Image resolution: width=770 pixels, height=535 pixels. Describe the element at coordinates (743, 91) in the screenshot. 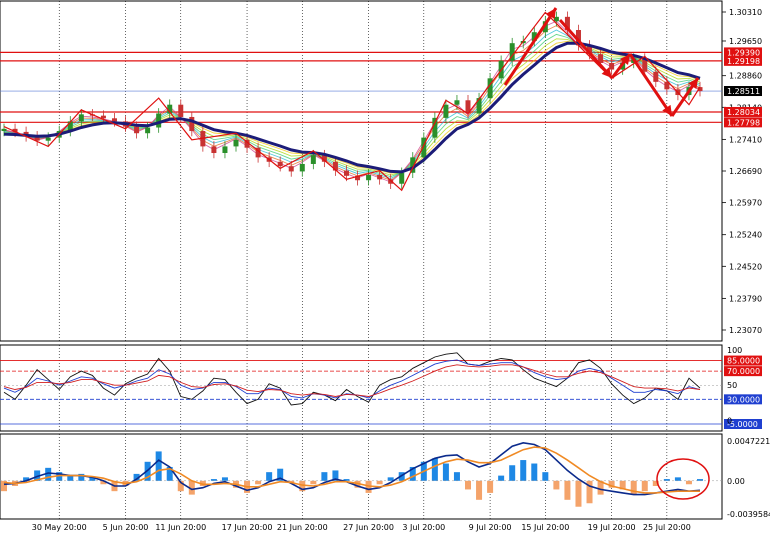

I see `price-tag-label-2: 1.28511` at that location.